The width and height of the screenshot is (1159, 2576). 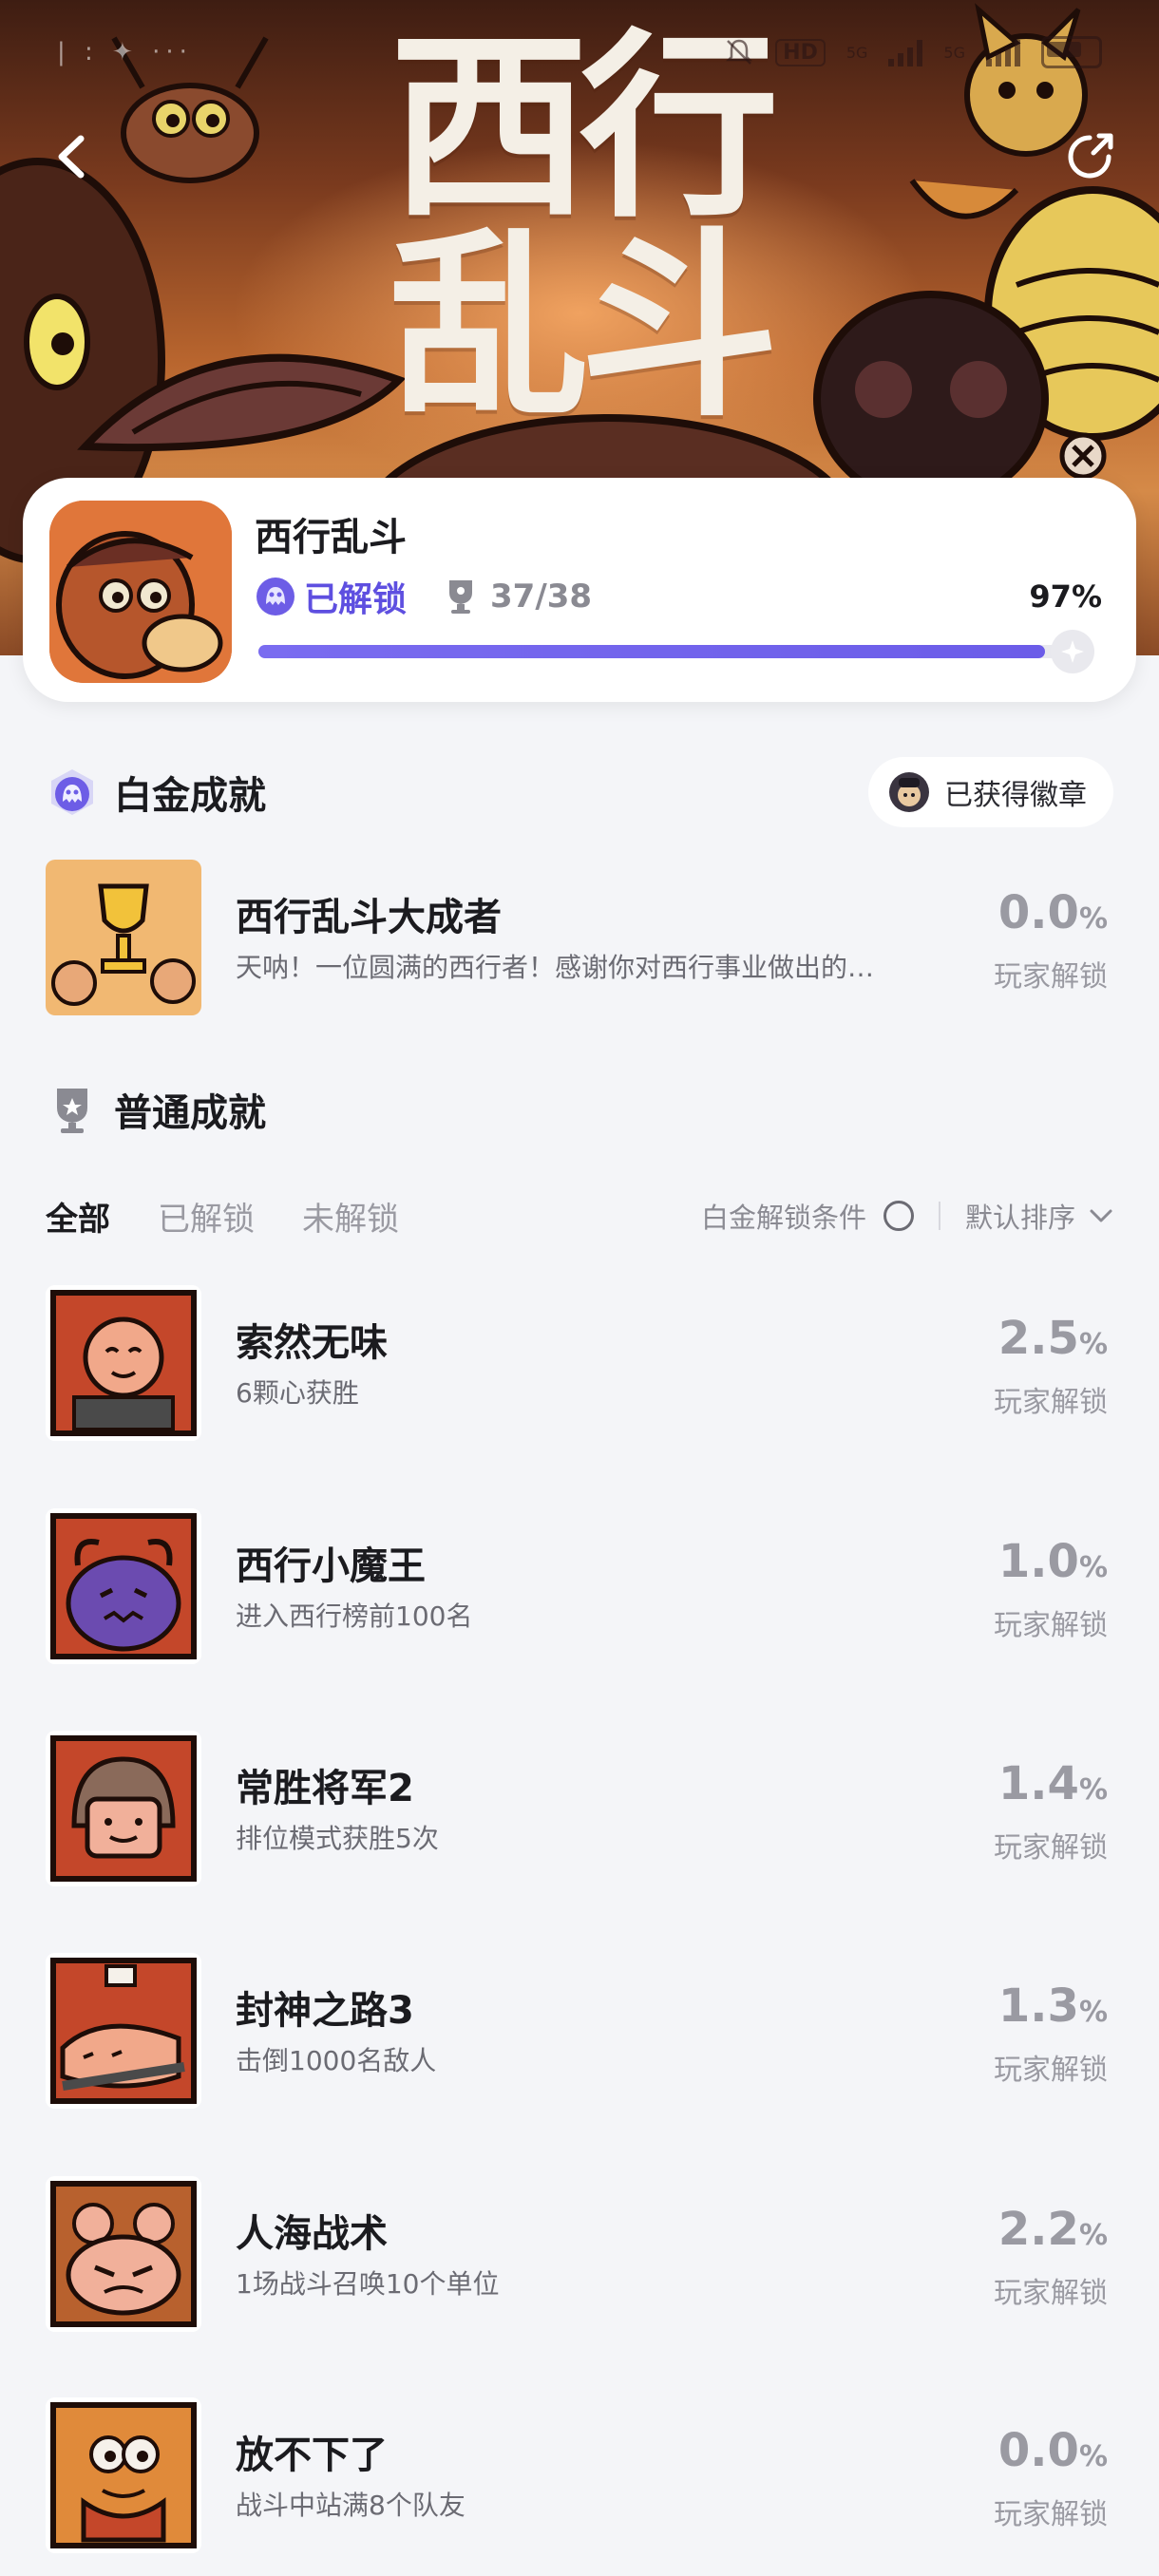 I want to click on game-icon-art, so click(x=140, y=592).